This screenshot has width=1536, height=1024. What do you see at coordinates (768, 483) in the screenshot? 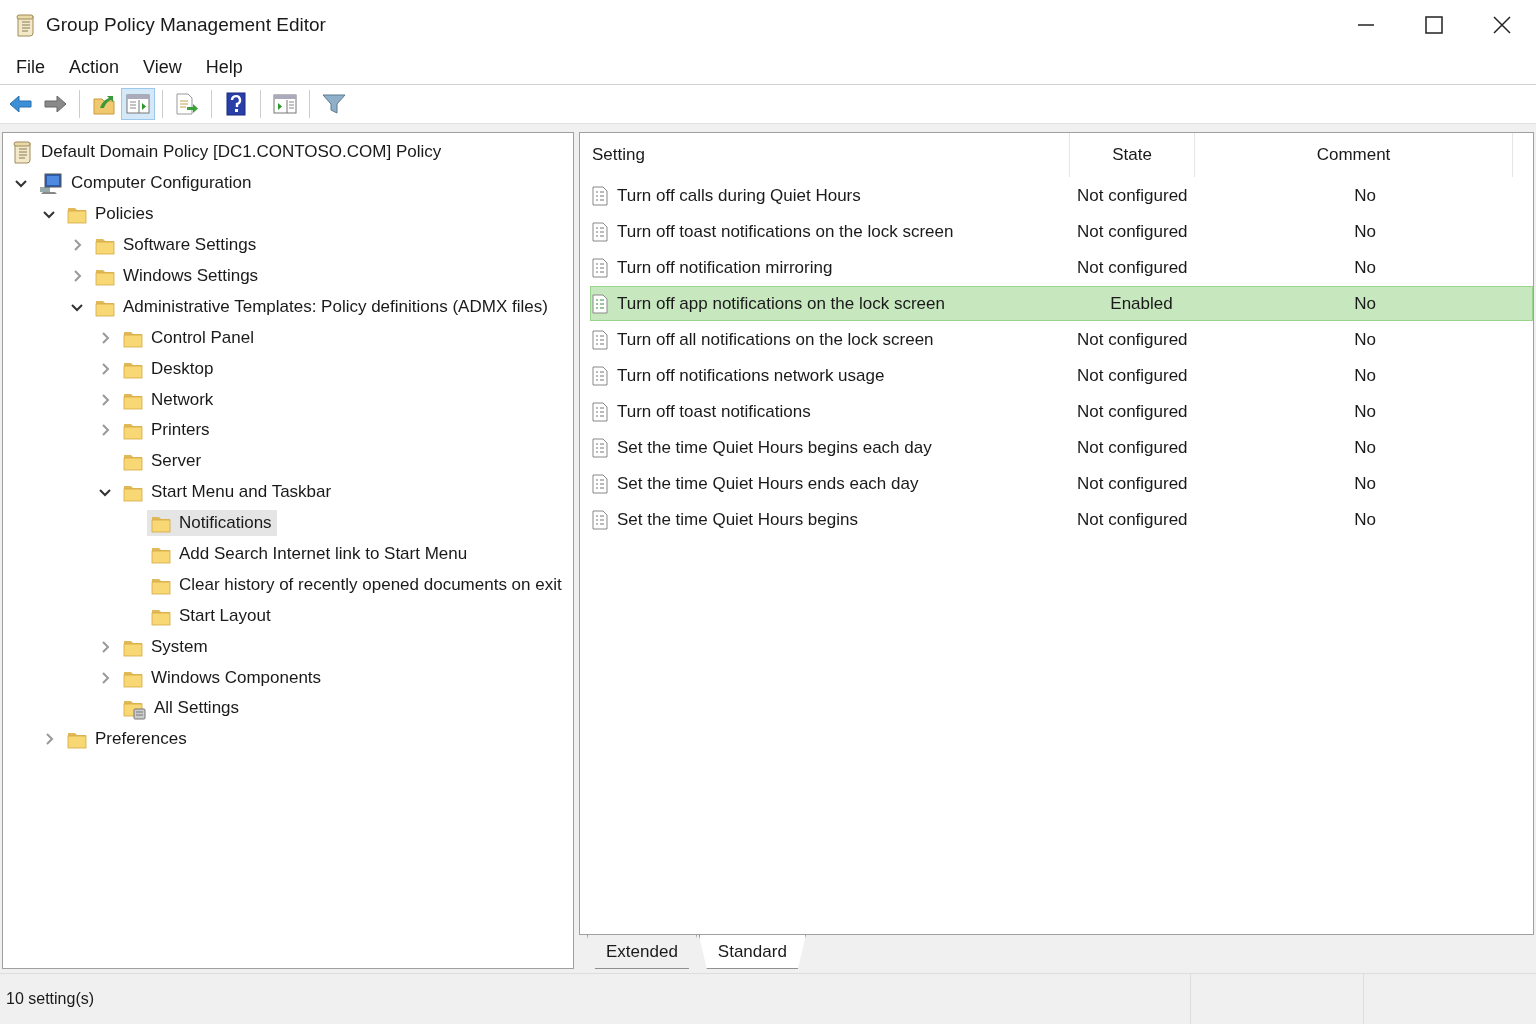
I see `setting-name: Set the time Quiet Hours ends each day` at bounding box center [768, 483].